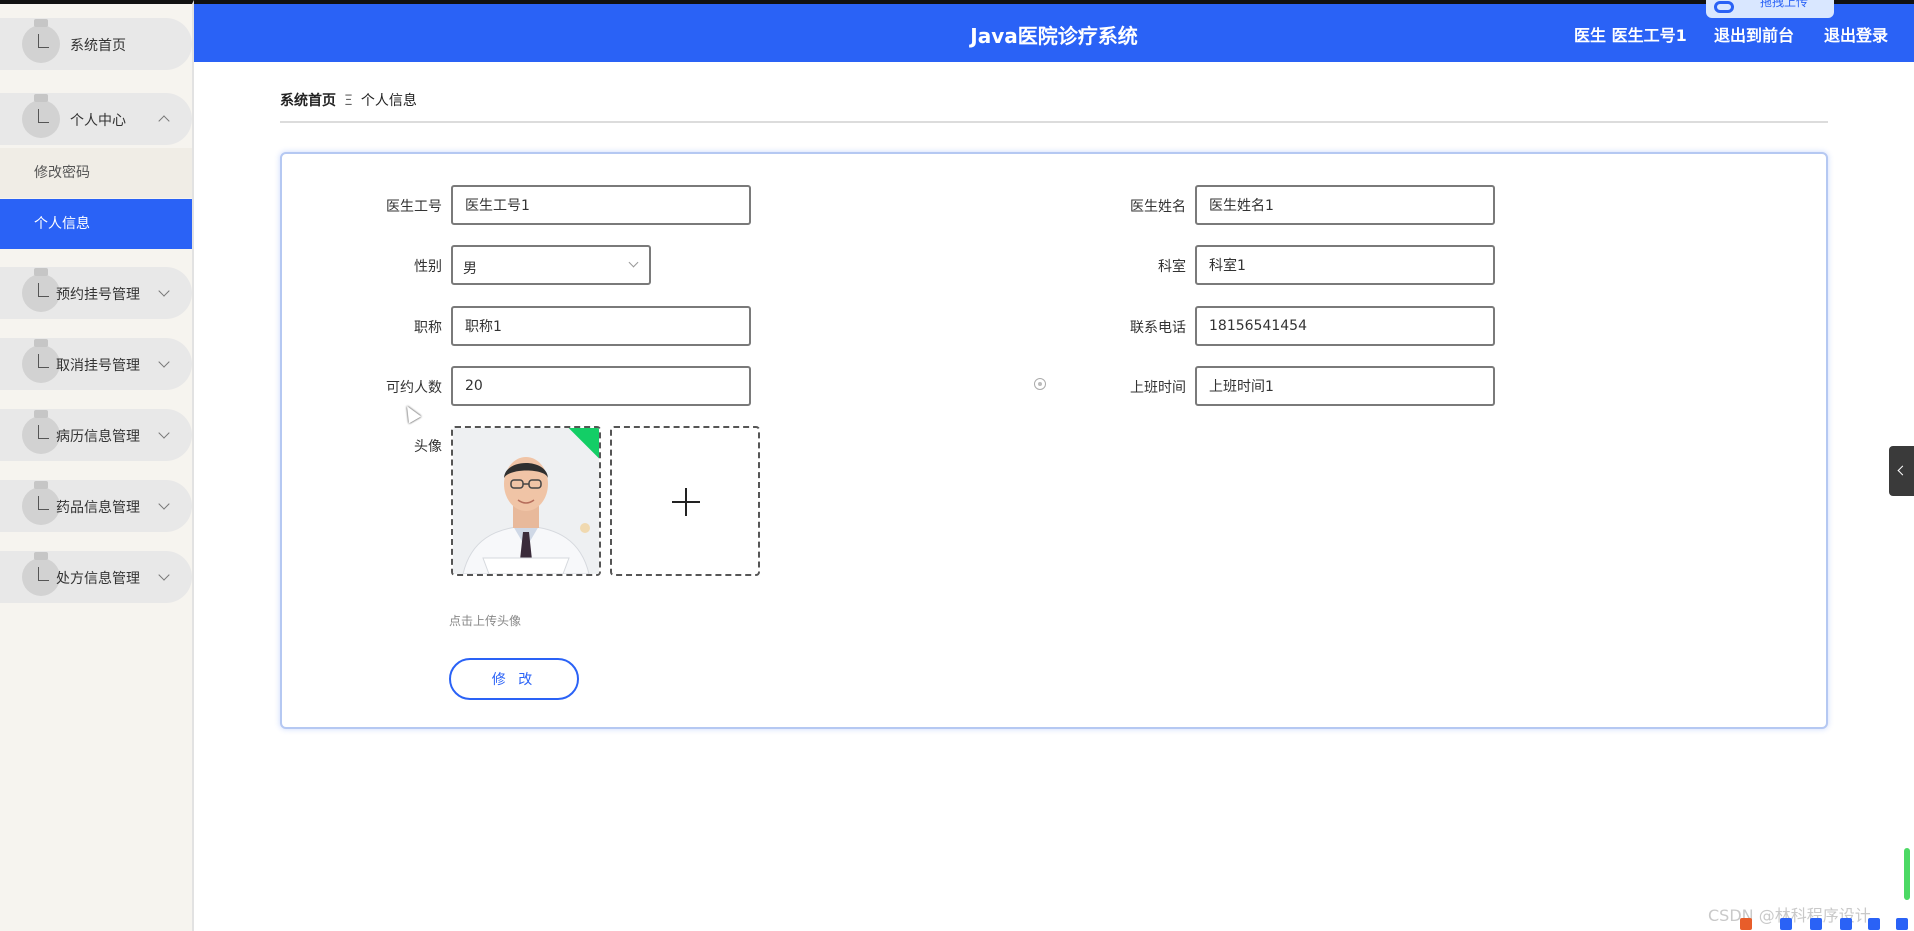  I want to click on title-field, so click(601, 326).